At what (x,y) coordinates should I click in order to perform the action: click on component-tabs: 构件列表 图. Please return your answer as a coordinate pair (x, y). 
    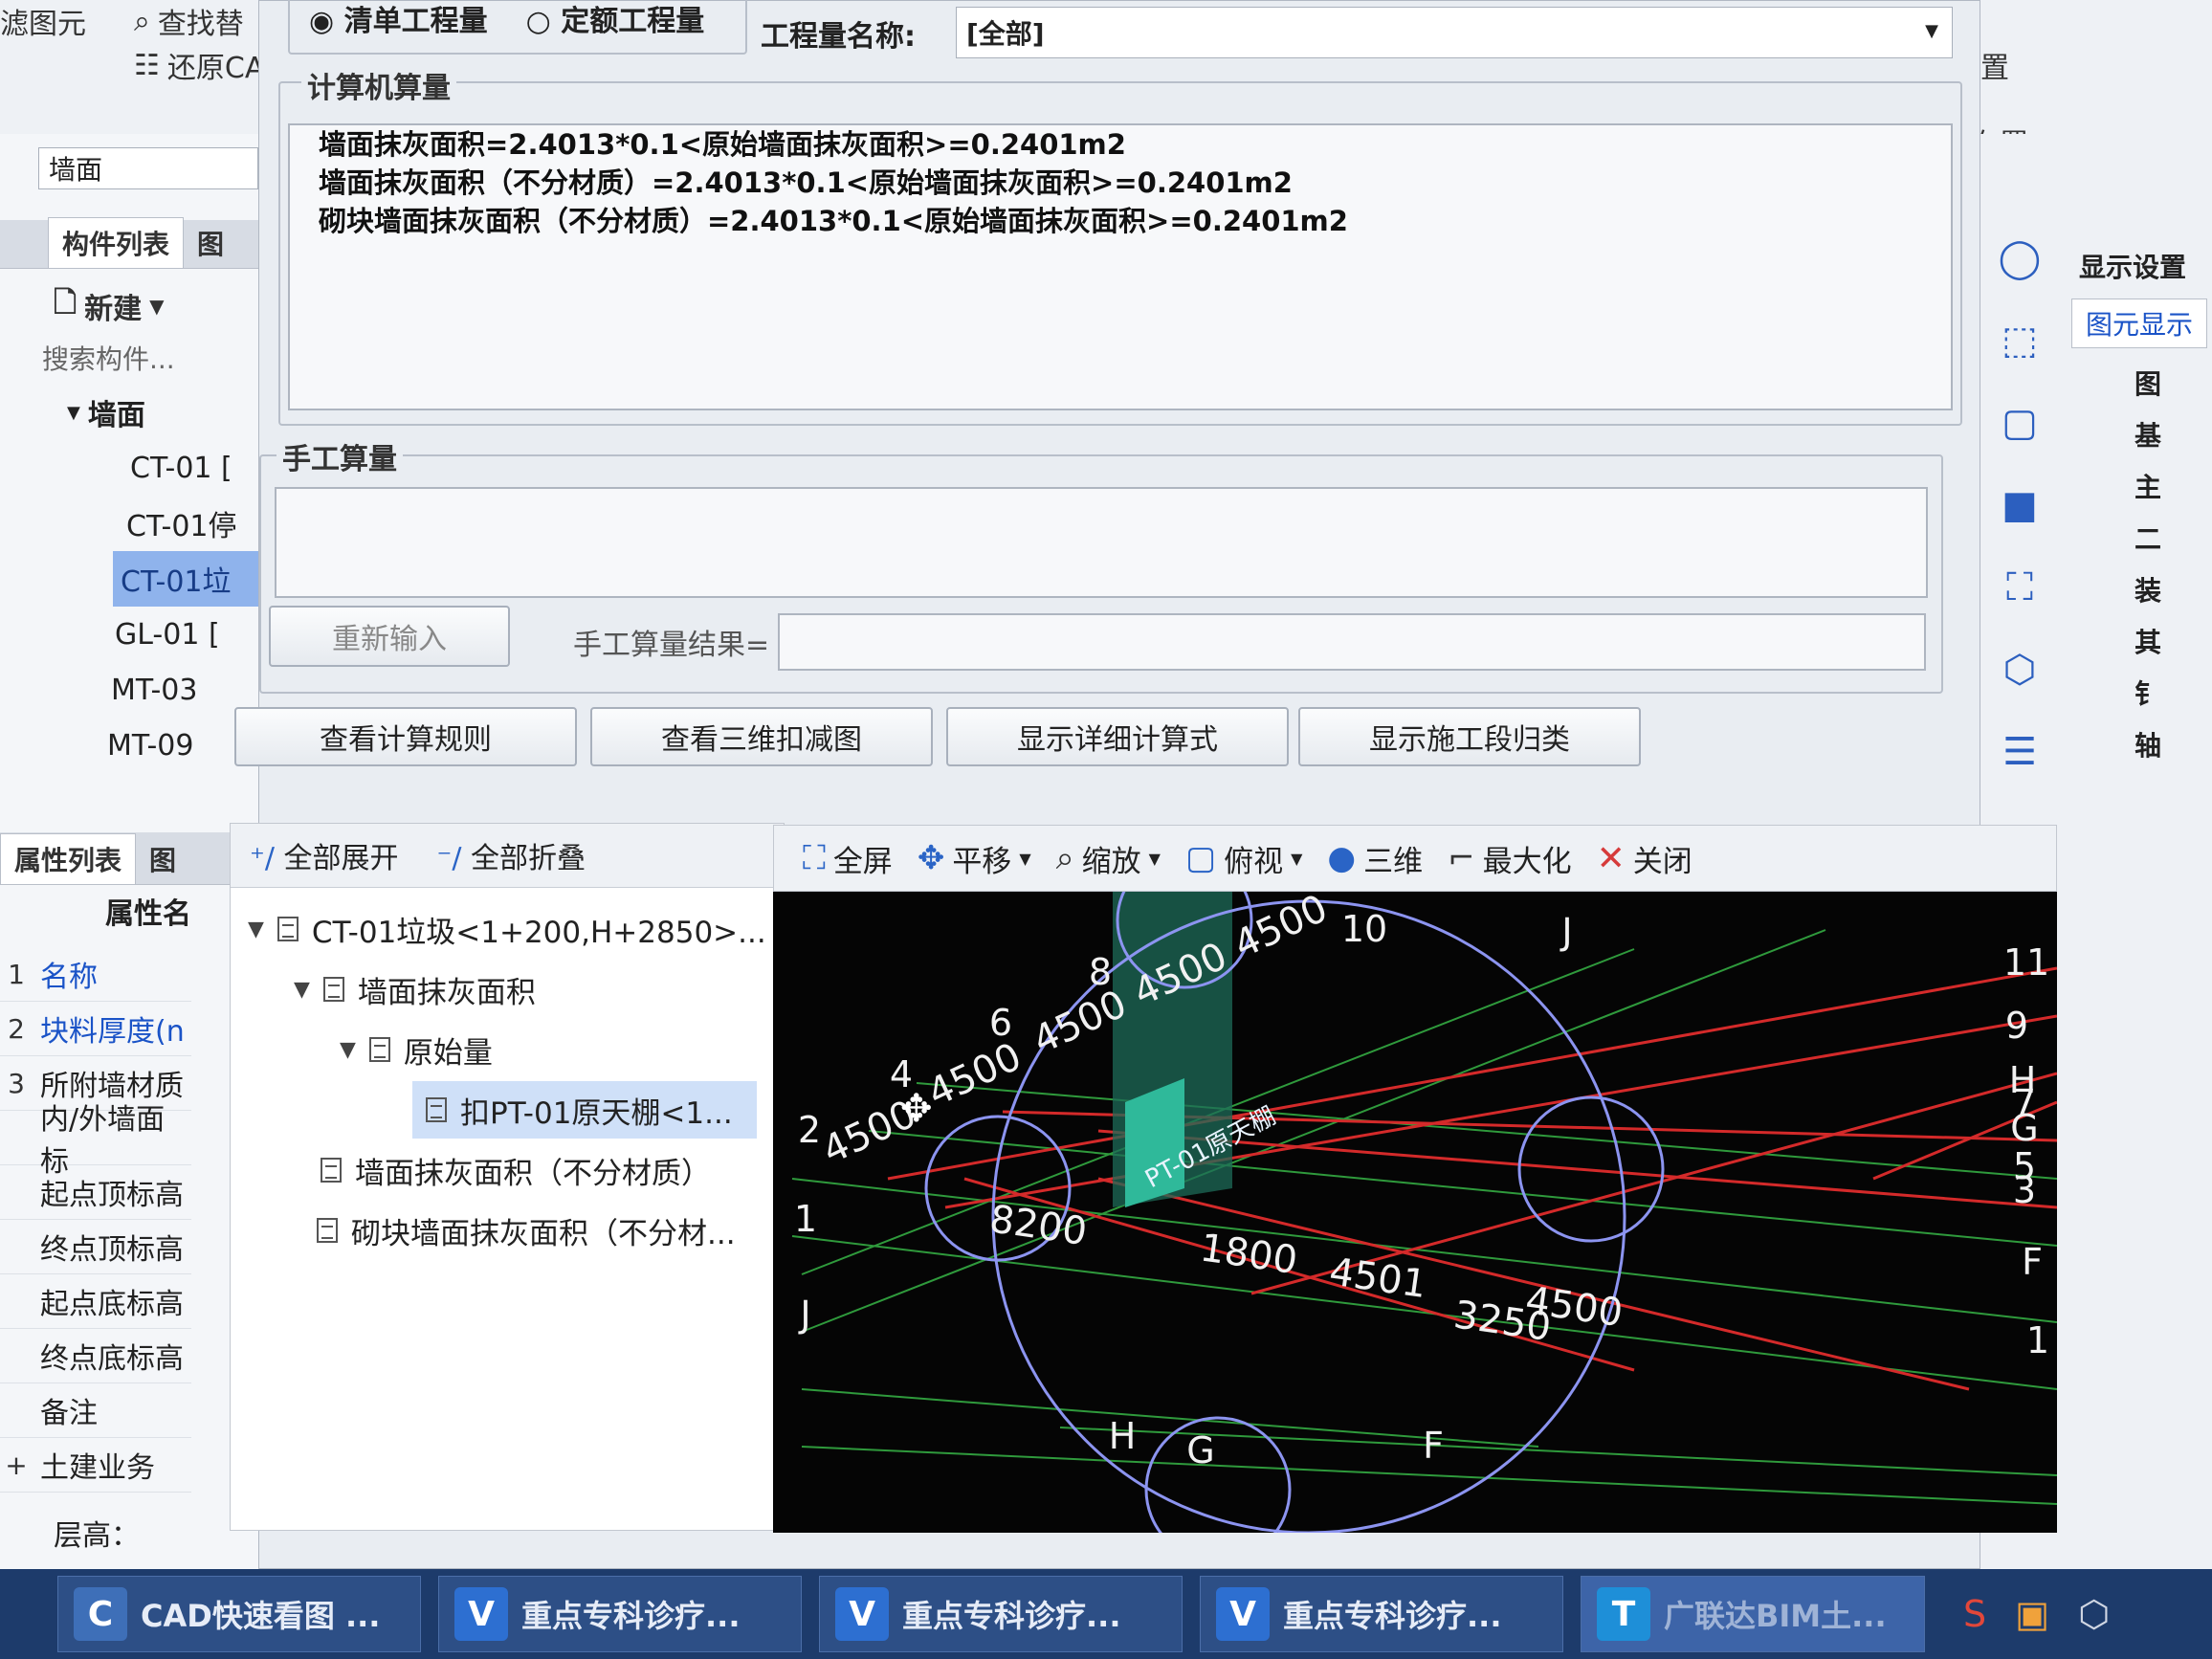
    Looking at the image, I should click on (129, 243).